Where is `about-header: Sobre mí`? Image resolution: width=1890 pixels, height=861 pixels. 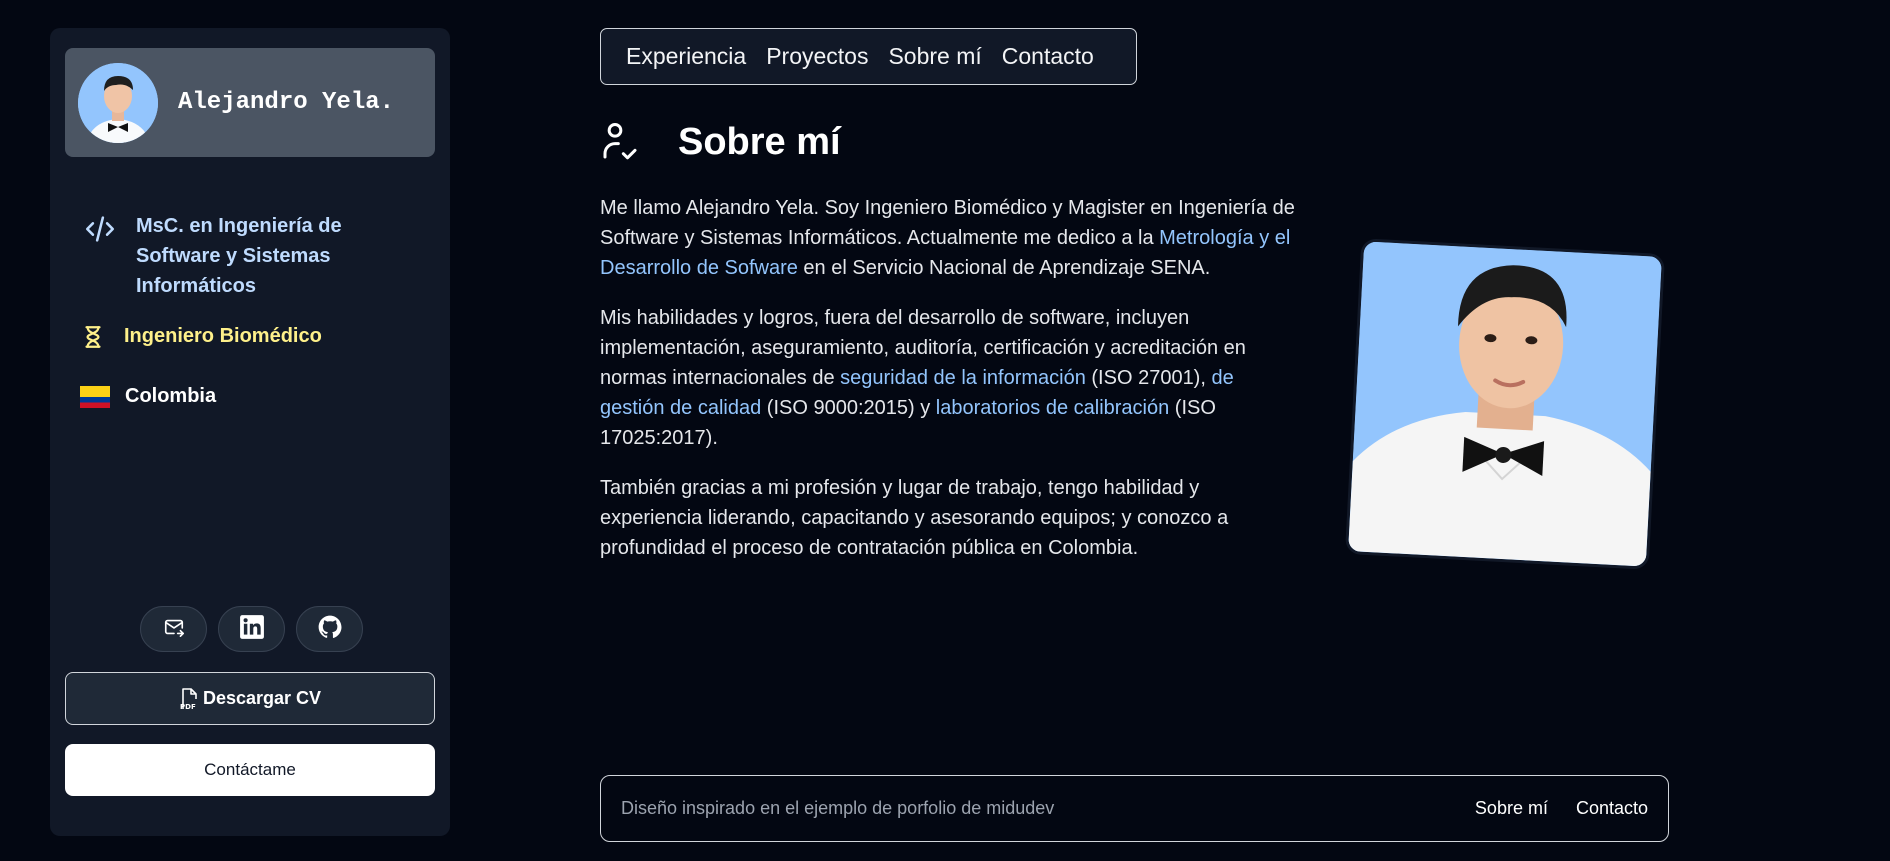 about-header: Sobre mí is located at coordinates (720, 142).